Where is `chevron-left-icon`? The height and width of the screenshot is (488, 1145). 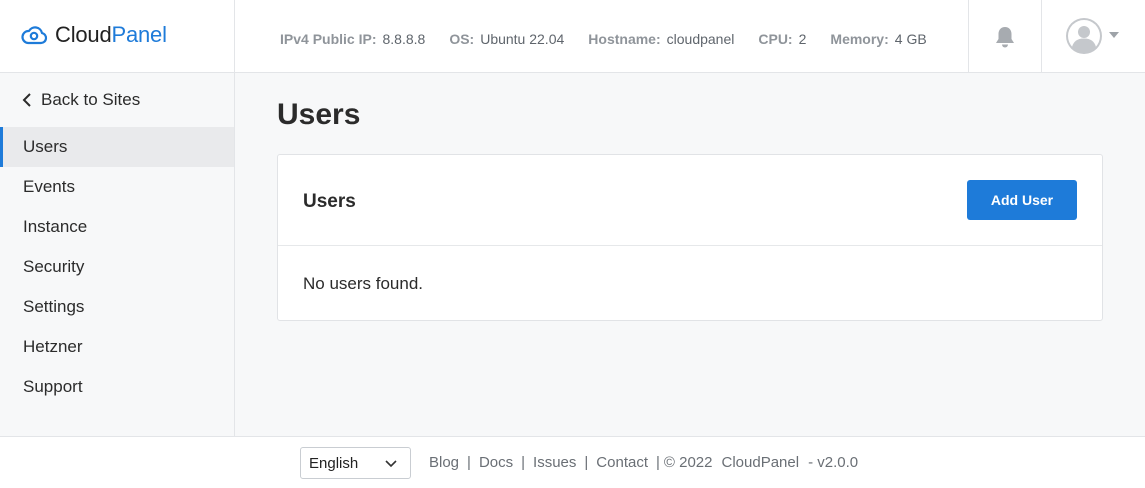
chevron-left-icon is located at coordinates (26, 100).